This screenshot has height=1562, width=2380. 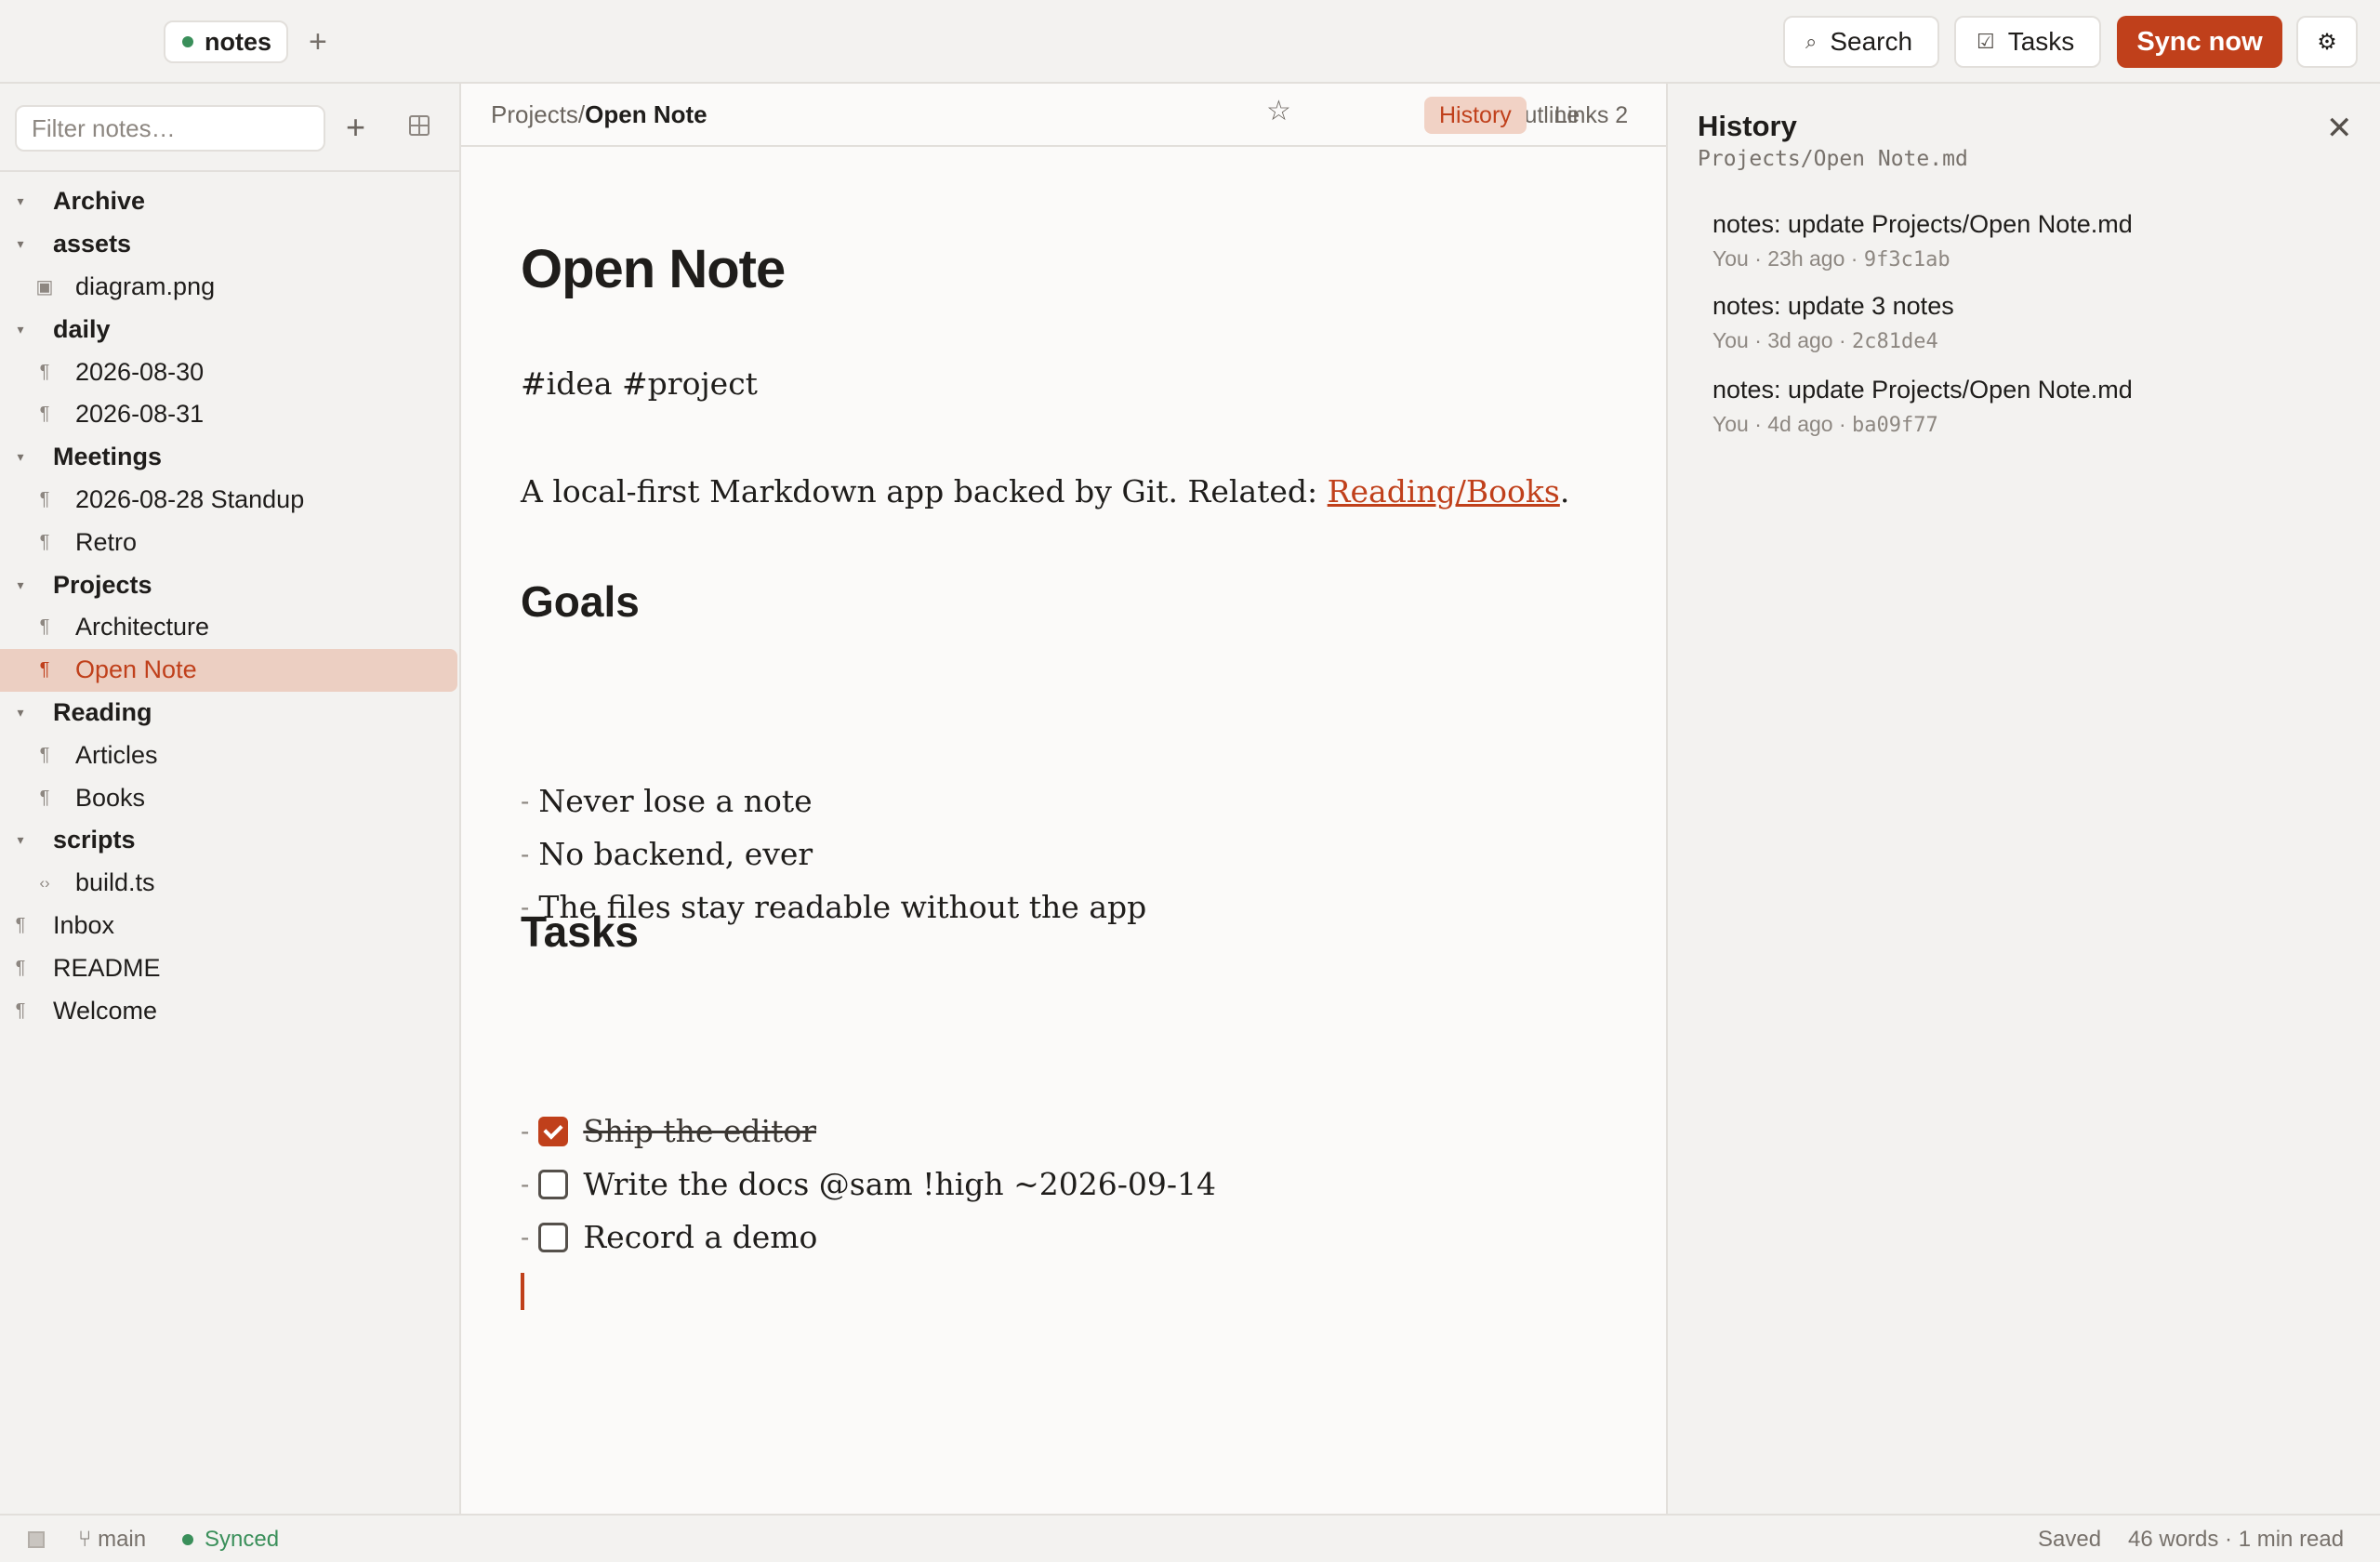 I want to click on tree-item-label: Architecture, so click(x=142, y=628).